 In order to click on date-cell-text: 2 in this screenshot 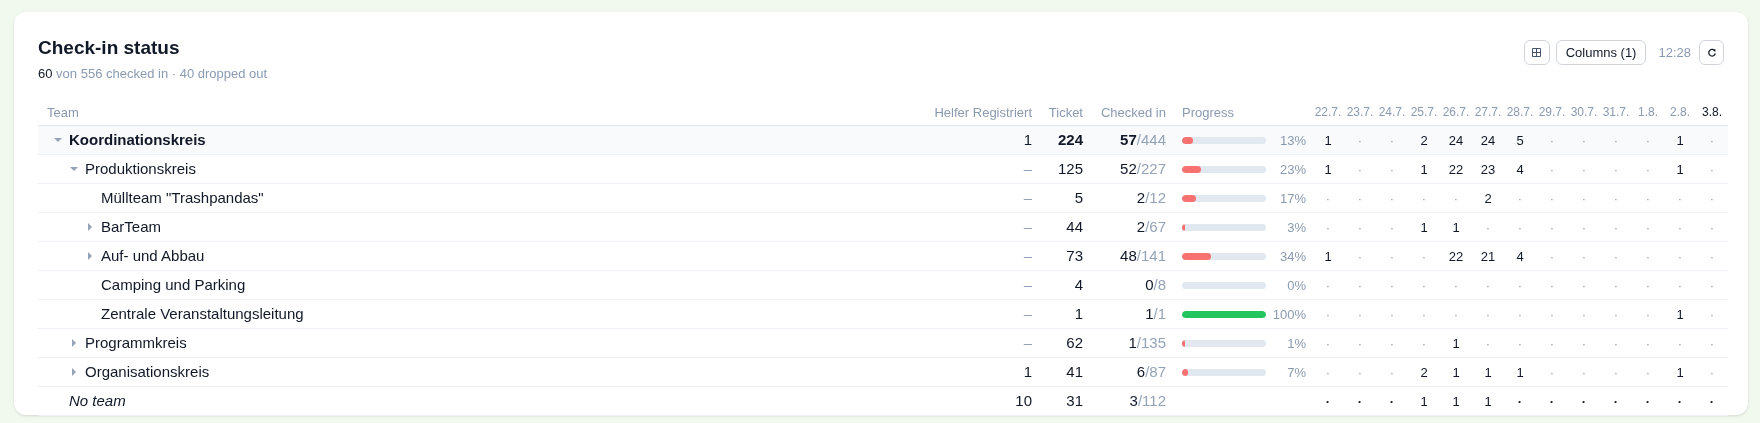, I will do `click(1488, 198)`.